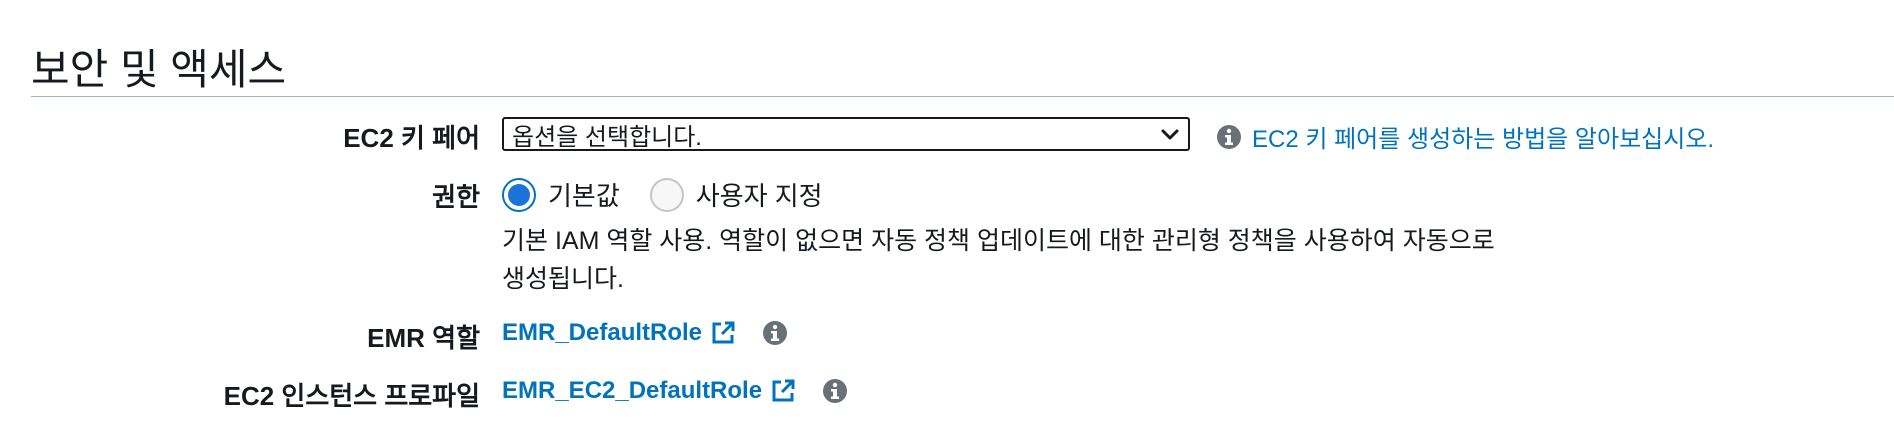 This screenshot has height=436, width=1894. Describe the element at coordinates (607, 137) in the screenshot. I see `ec2-key-pair-select-value: 옵션을 선택합니다.` at that location.